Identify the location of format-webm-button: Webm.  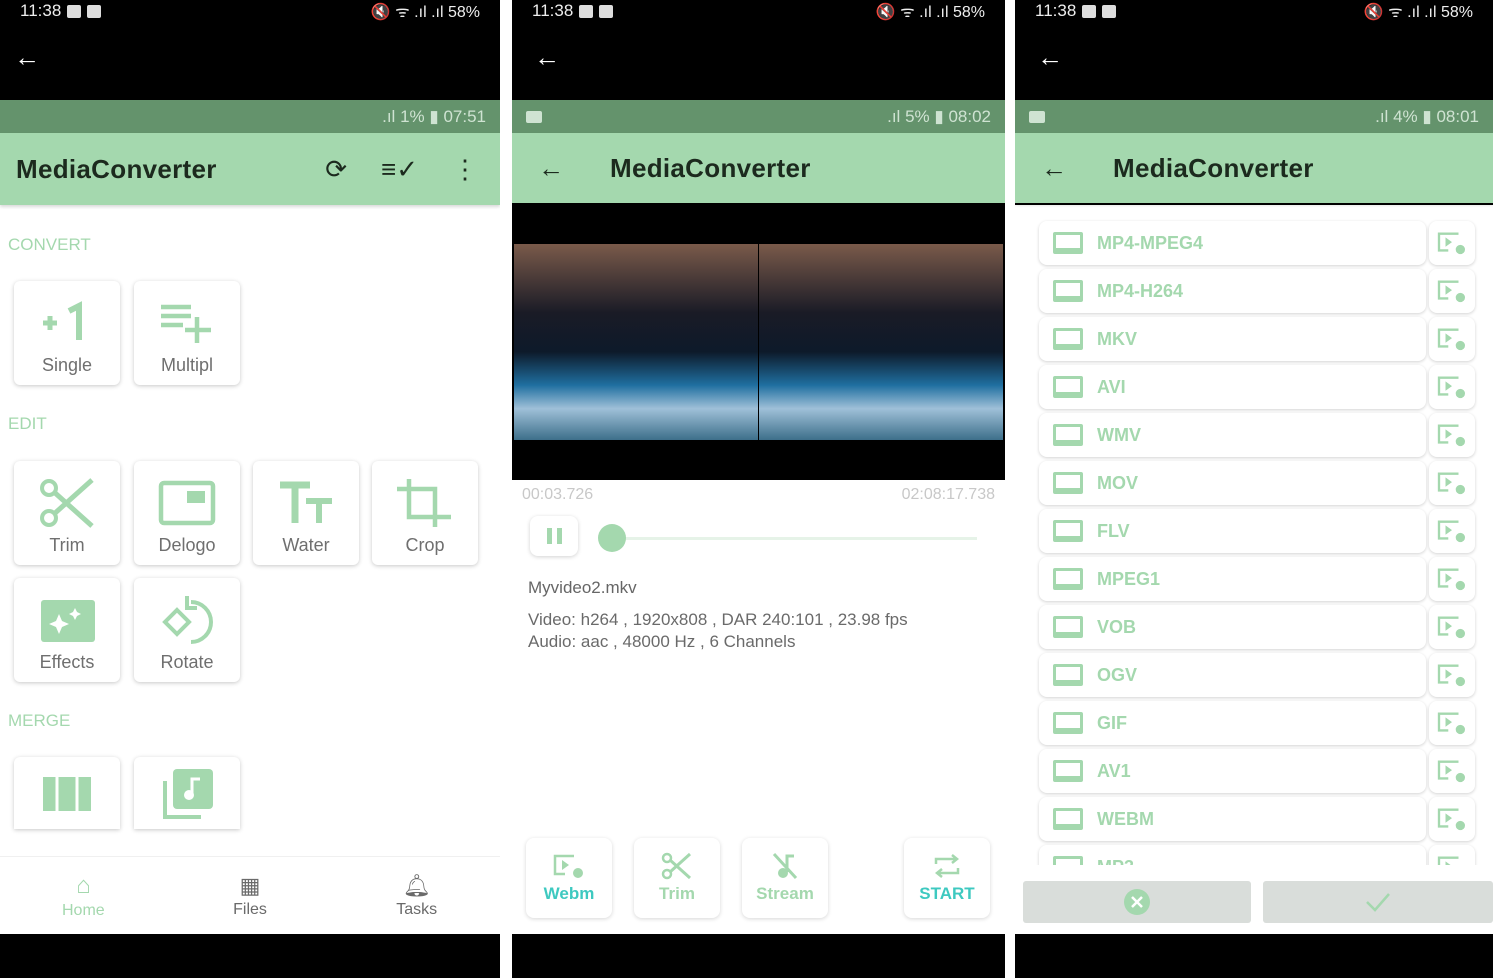
(569, 878).